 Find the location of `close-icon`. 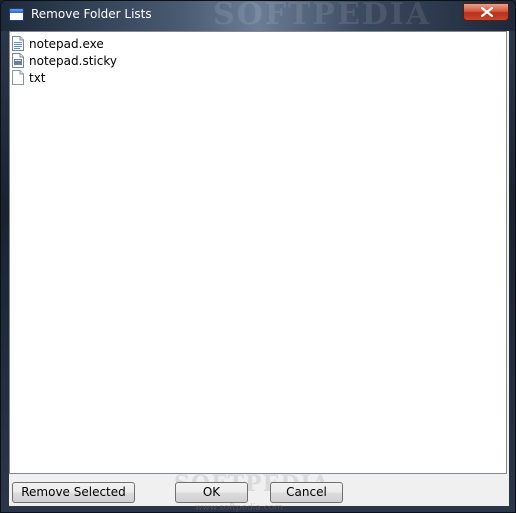

close-icon is located at coordinates (487, 12).